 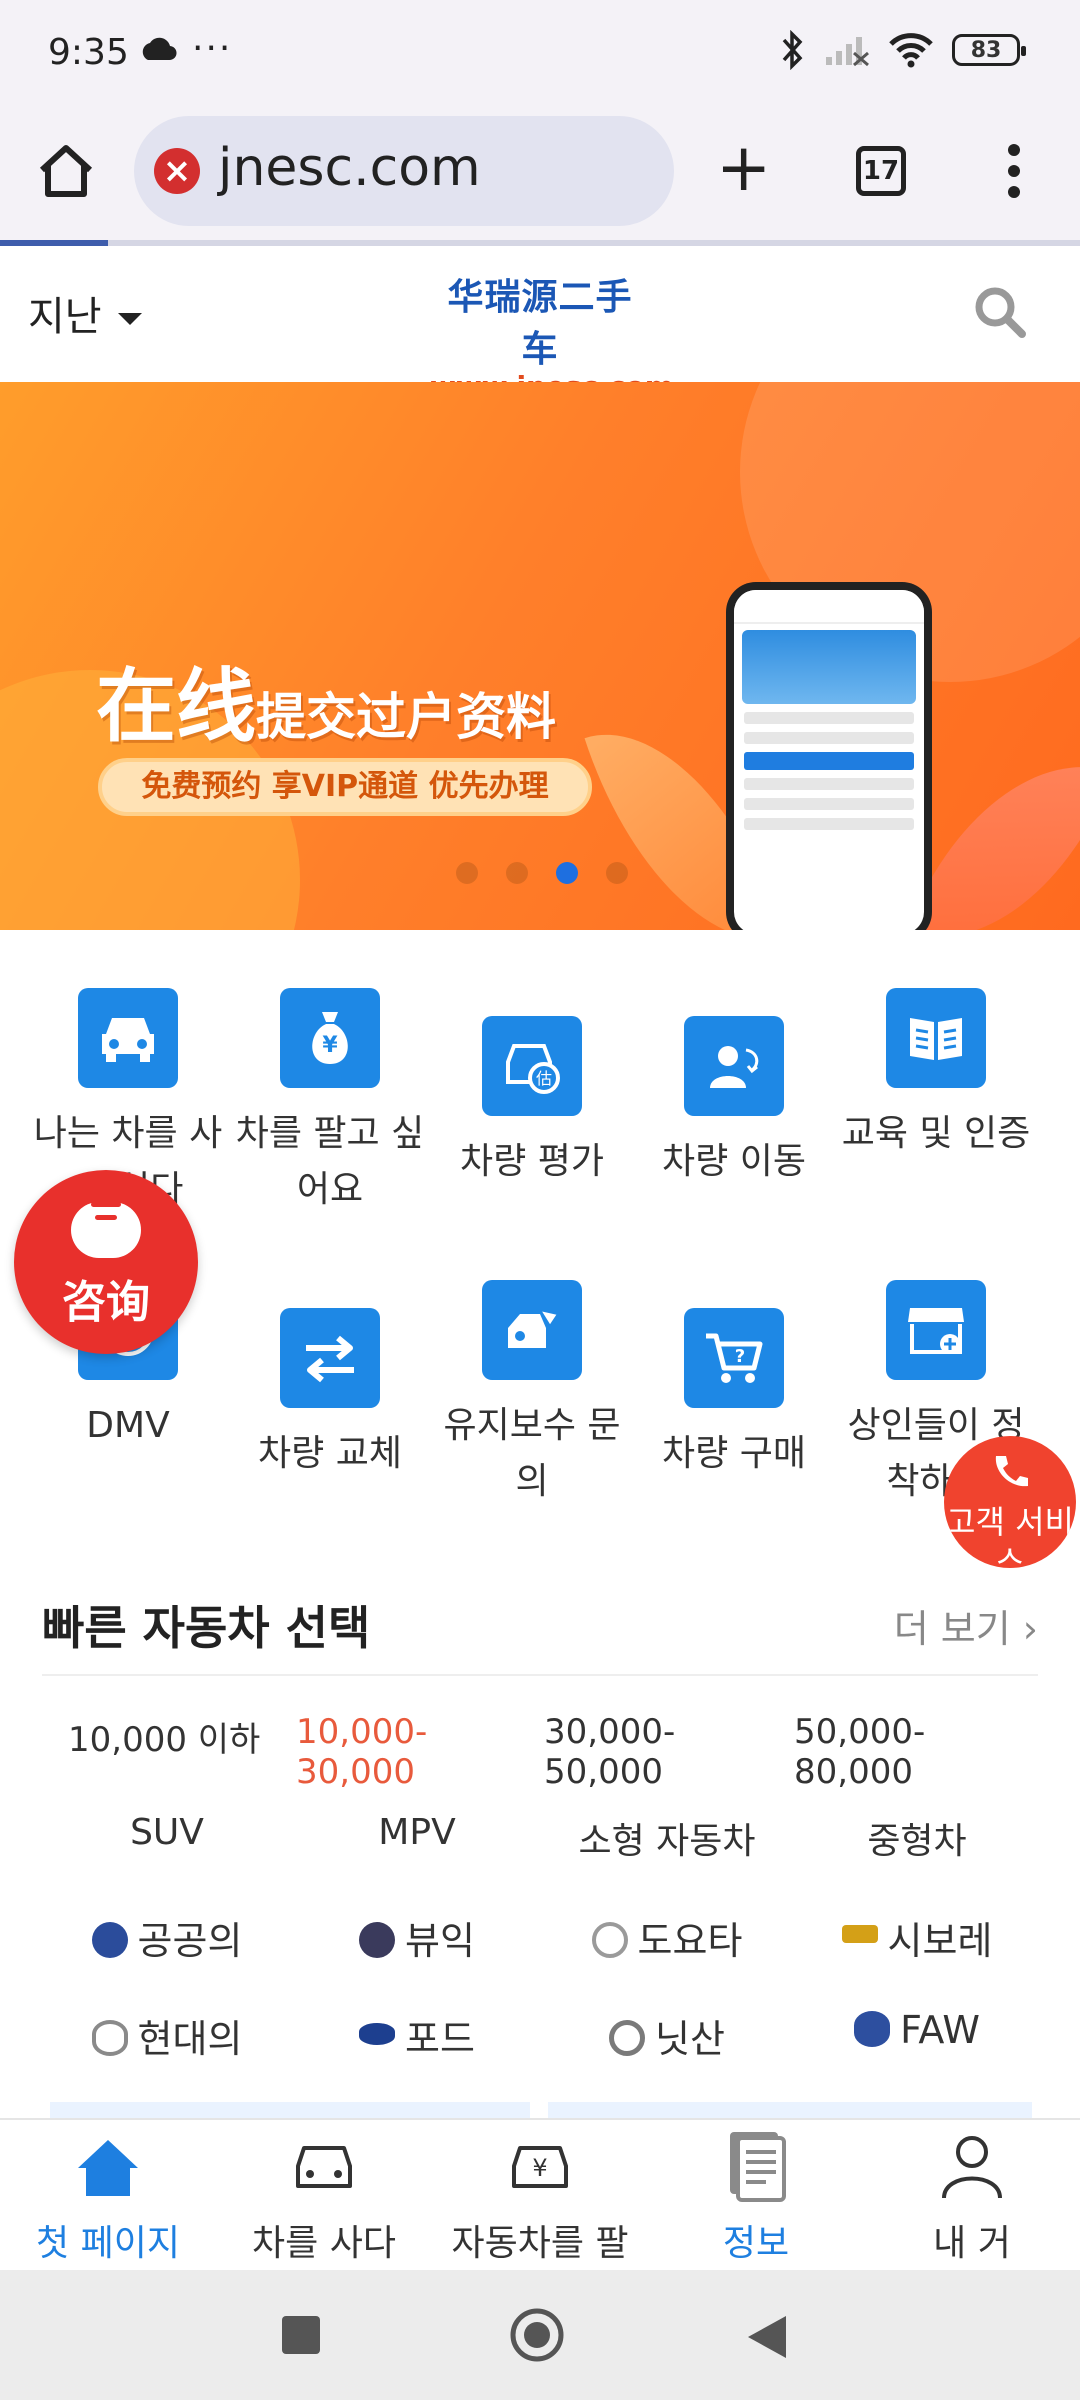 I want to click on search-icon, so click(x=1000, y=312).